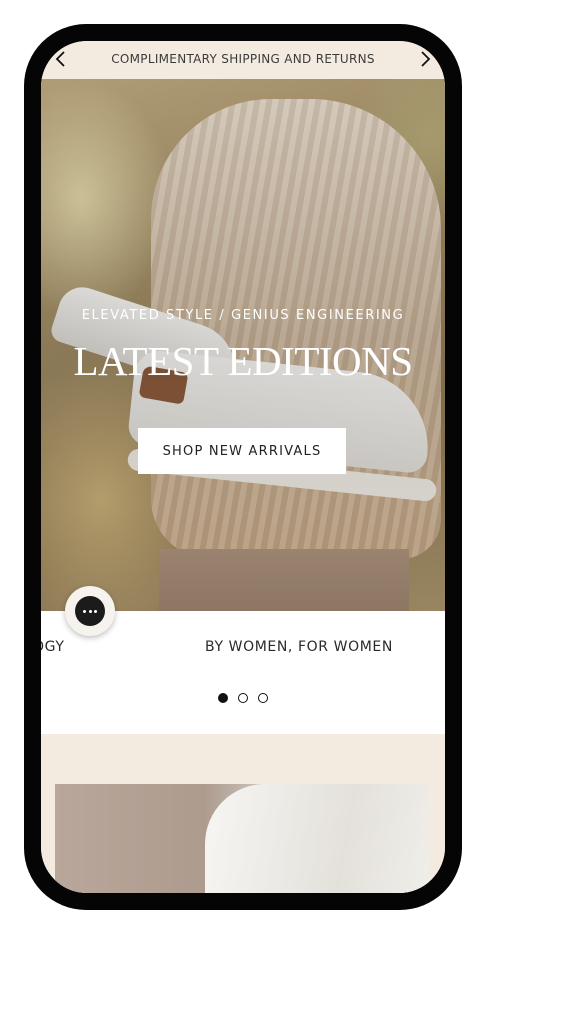  I want to click on value-prop-item: OGY, so click(53, 647).